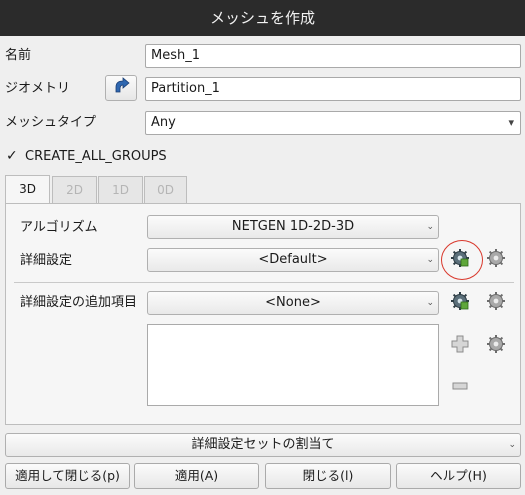  What do you see at coordinates (333, 89) in the screenshot?
I see `geometry-input: Partition_1` at bounding box center [333, 89].